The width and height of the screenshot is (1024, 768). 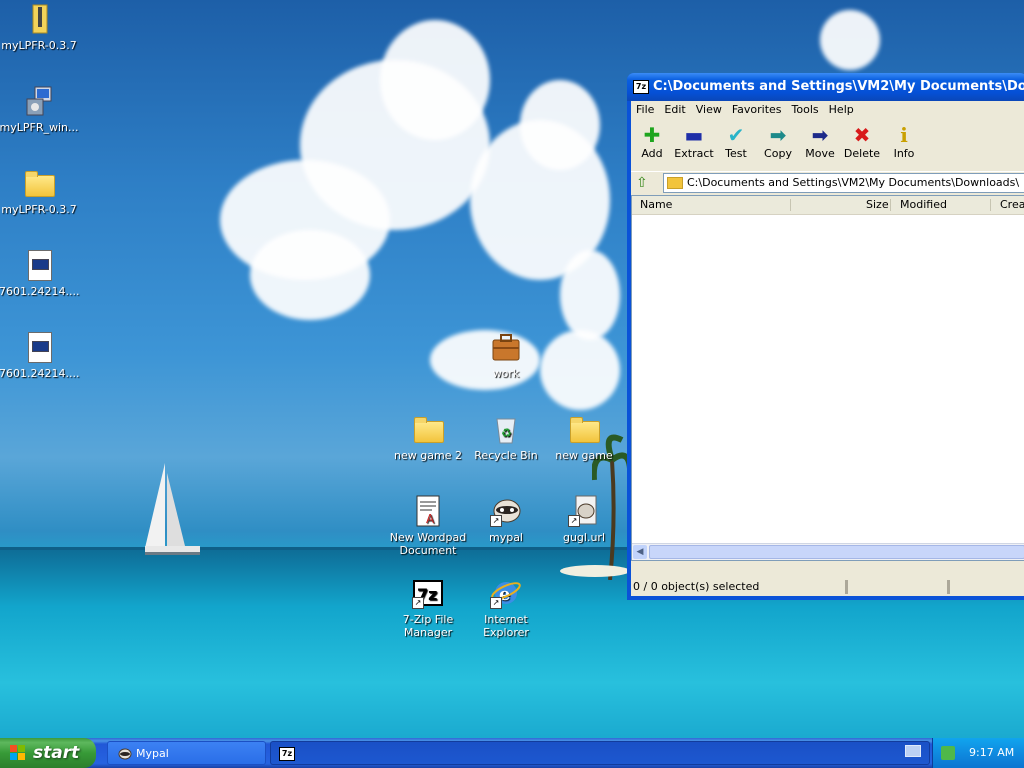 What do you see at coordinates (595, 571) in the screenshot?
I see `sand-island` at bounding box center [595, 571].